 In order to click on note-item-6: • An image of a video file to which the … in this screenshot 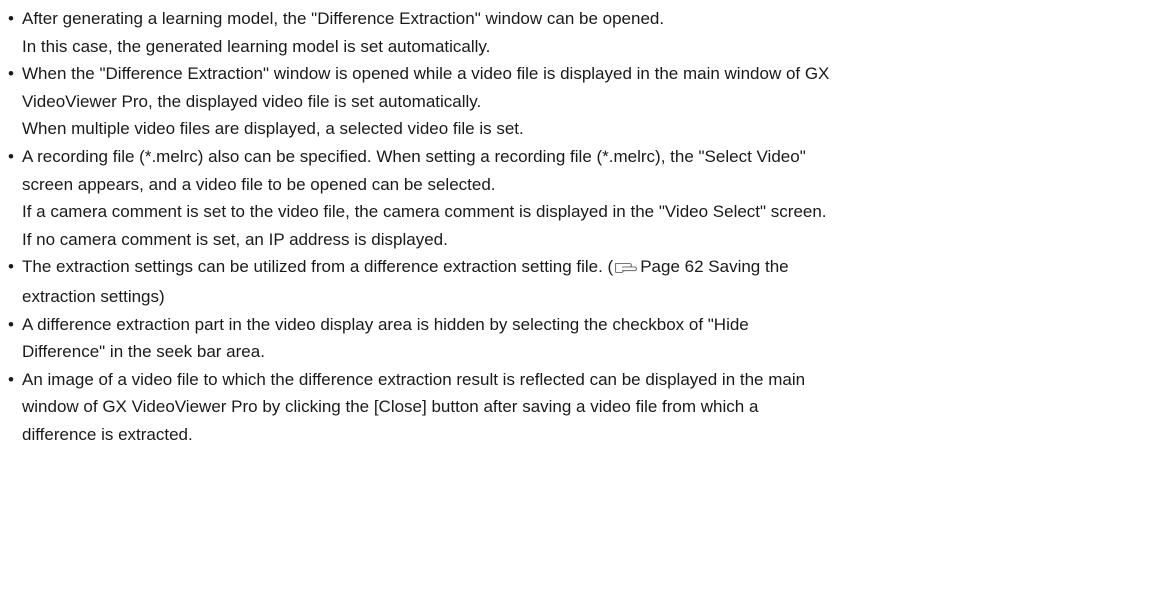, I will do `click(585, 407)`.